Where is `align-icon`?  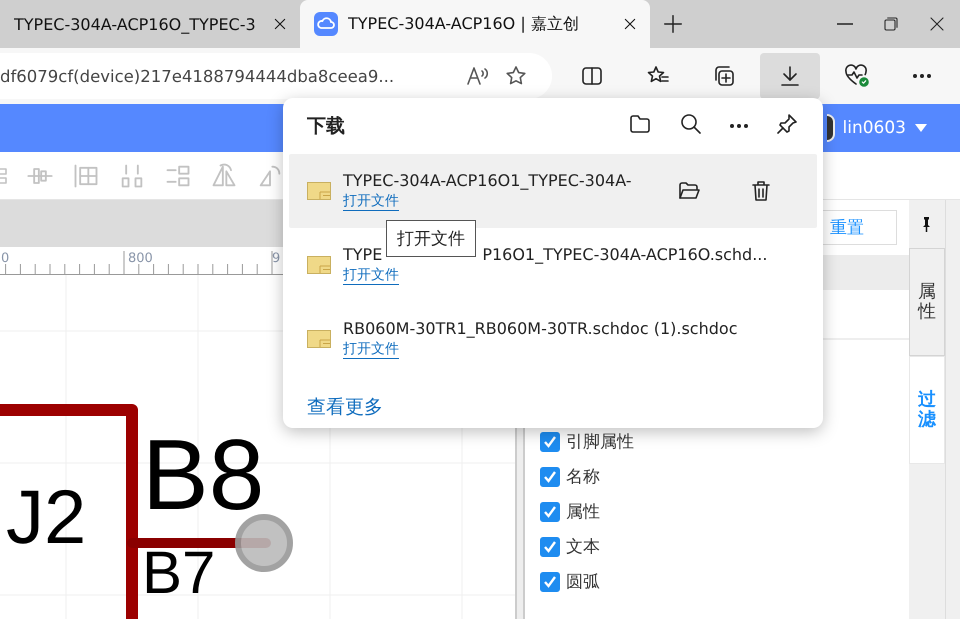 align-icon is located at coordinates (4, 176).